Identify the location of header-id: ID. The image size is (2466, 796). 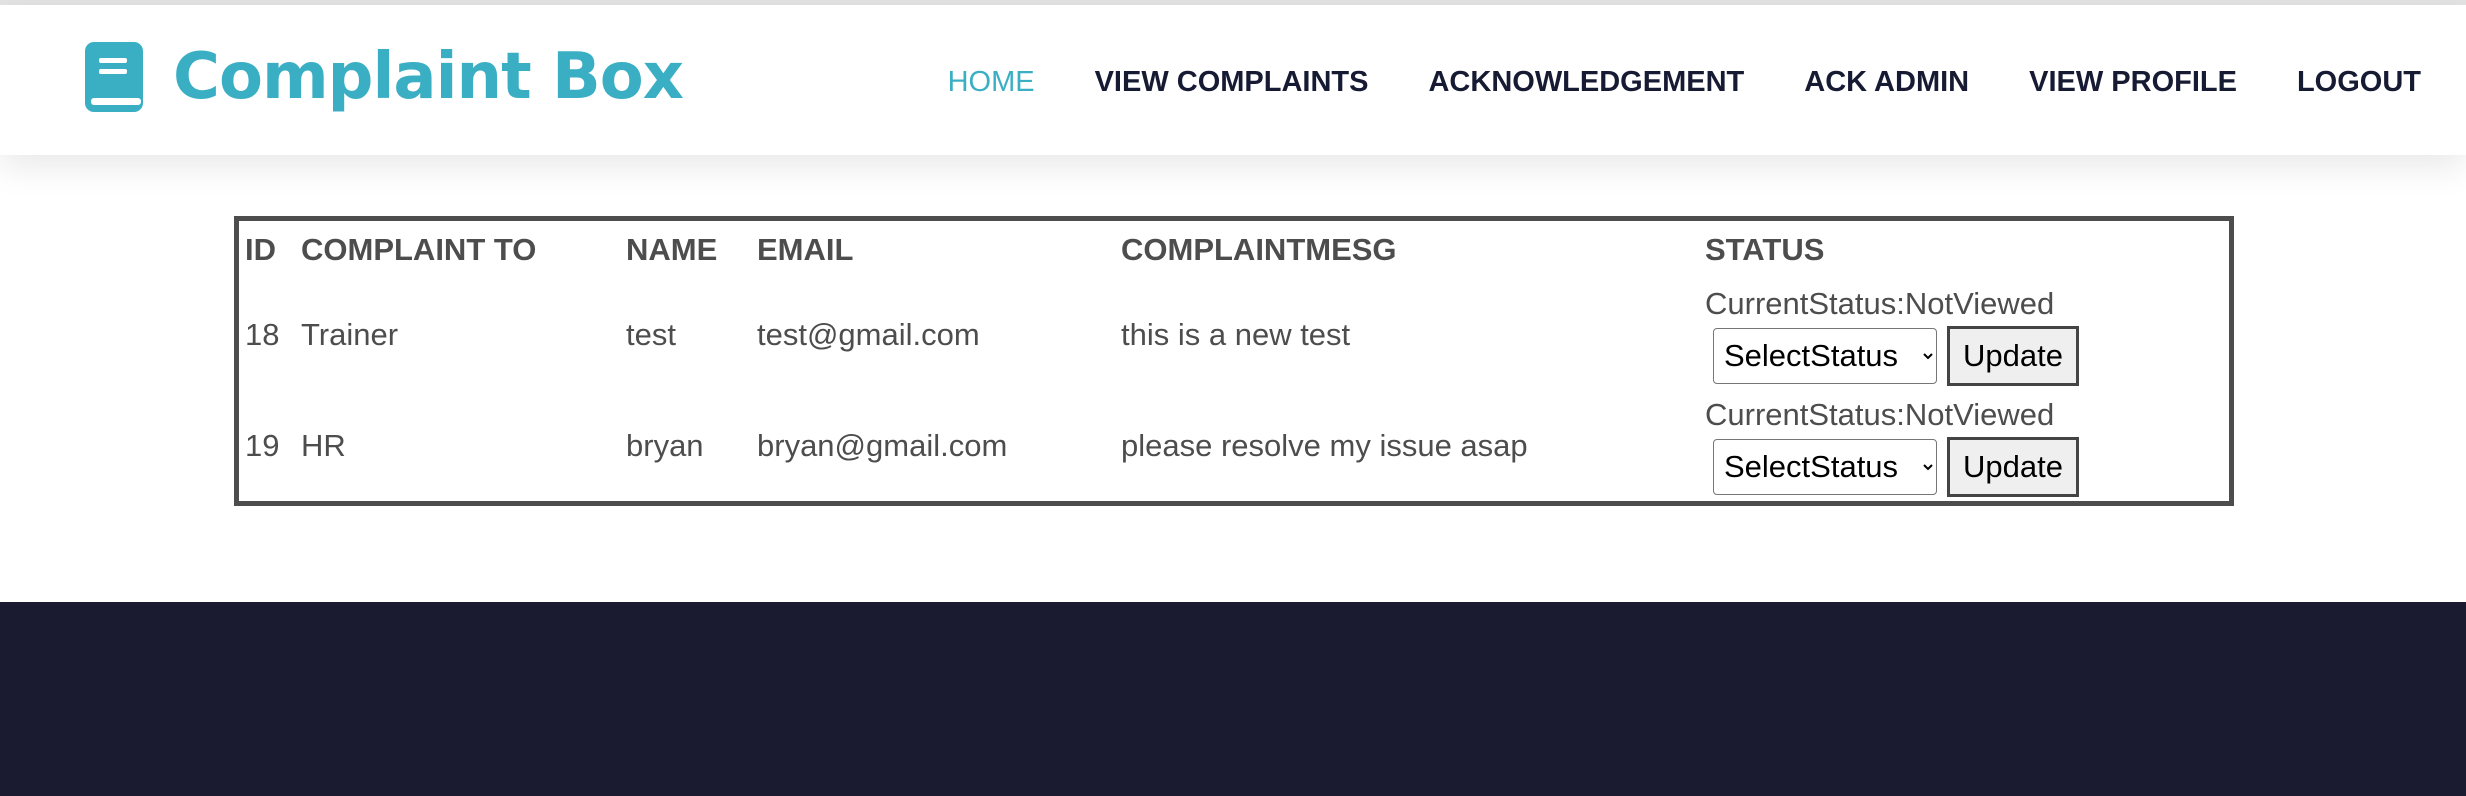
(260, 249).